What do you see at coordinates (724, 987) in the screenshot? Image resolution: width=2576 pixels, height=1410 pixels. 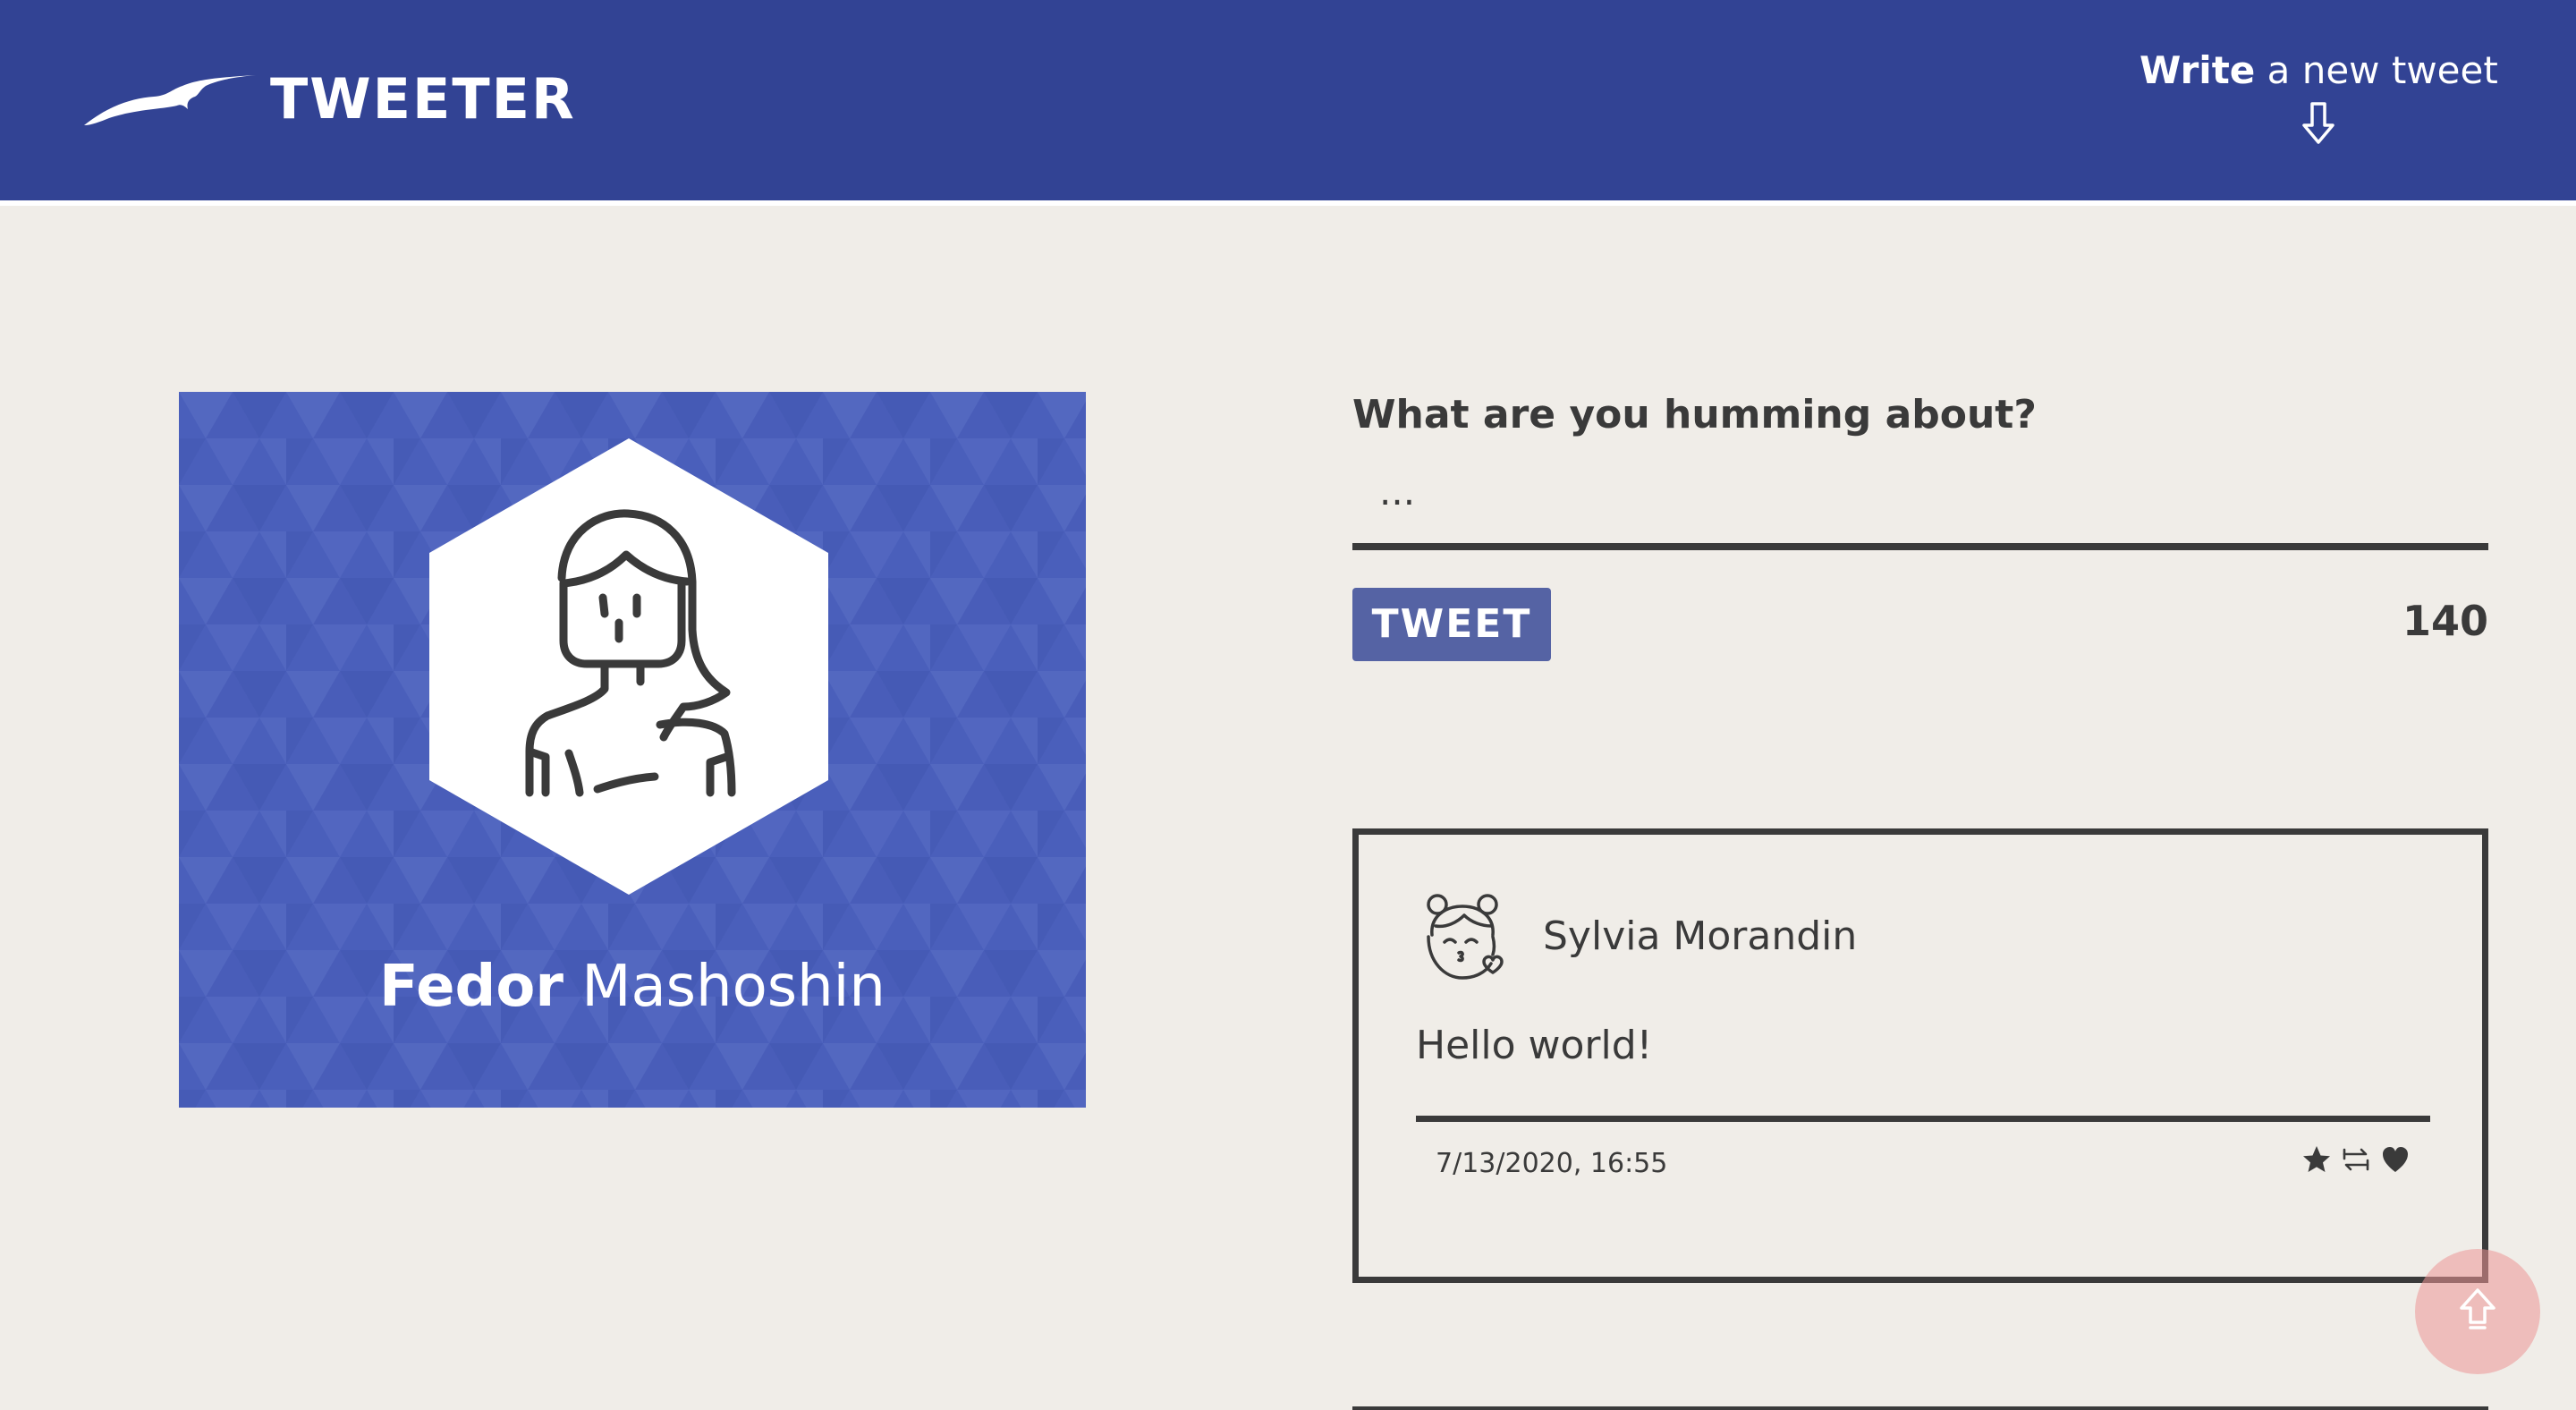 I see `profile-last-name: Mashoshin` at bounding box center [724, 987].